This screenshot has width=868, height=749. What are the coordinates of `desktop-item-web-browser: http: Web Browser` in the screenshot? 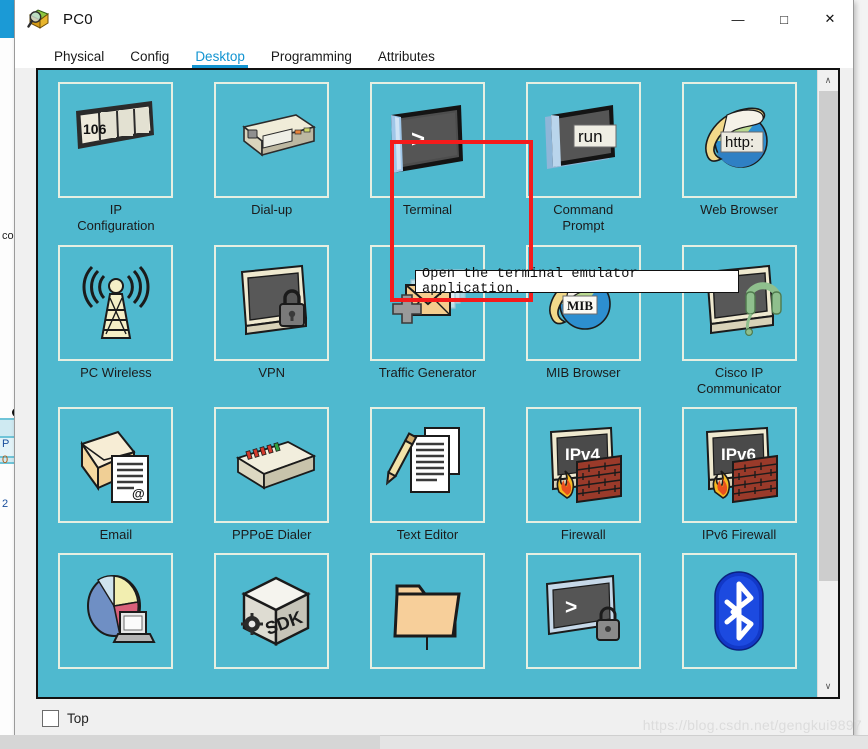 It's located at (739, 158).